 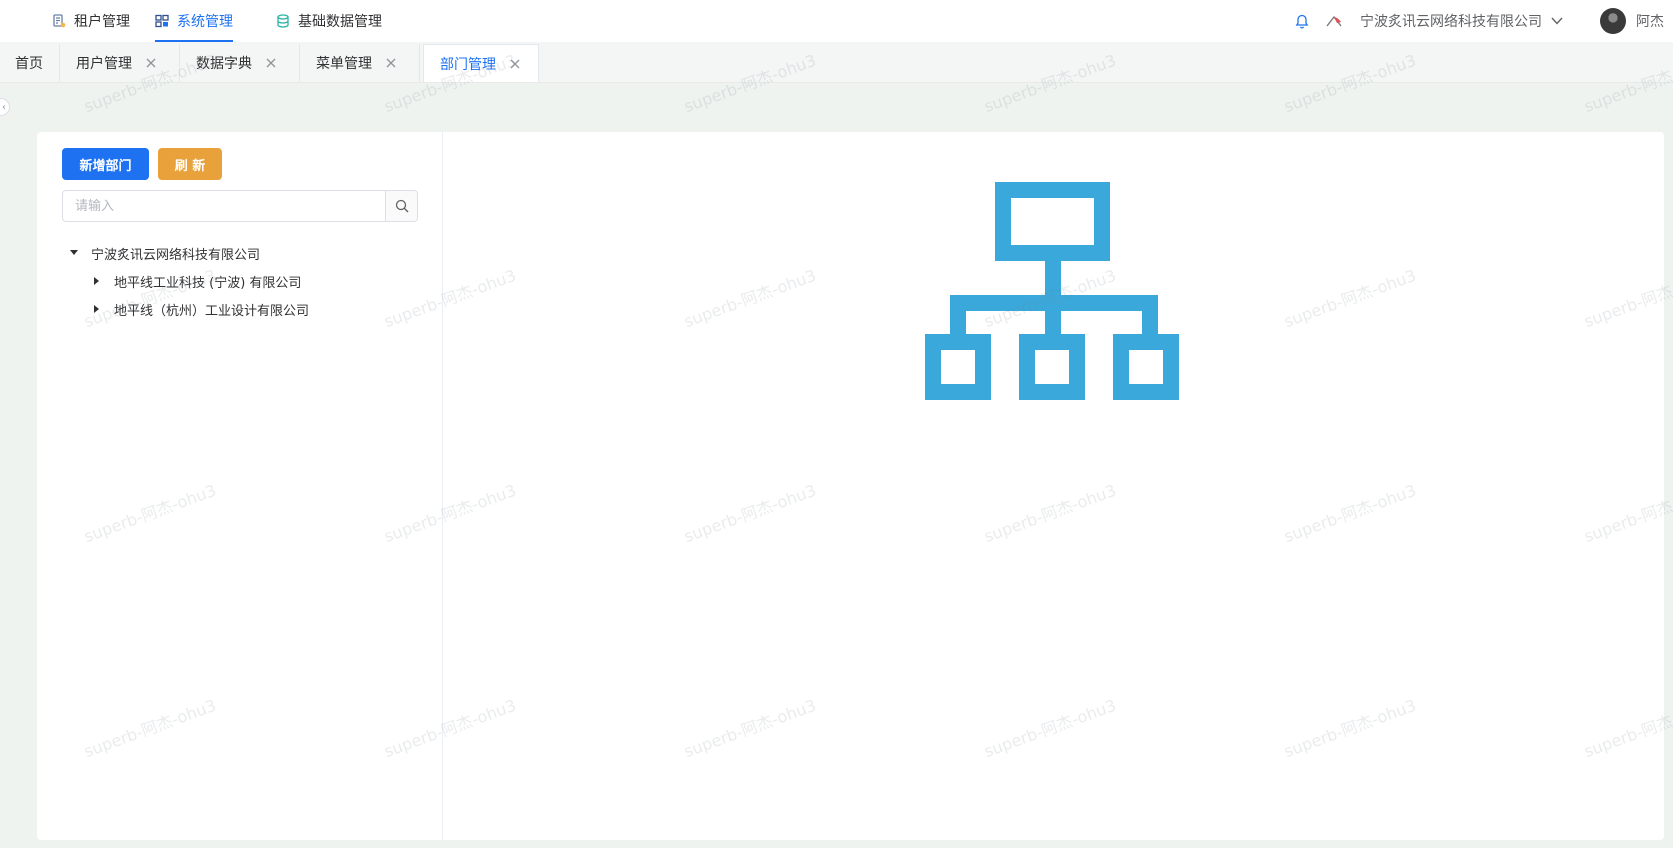 What do you see at coordinates (1613, 21) in the screenshot?
I see `avatar` at bounding box center [1613, 21].